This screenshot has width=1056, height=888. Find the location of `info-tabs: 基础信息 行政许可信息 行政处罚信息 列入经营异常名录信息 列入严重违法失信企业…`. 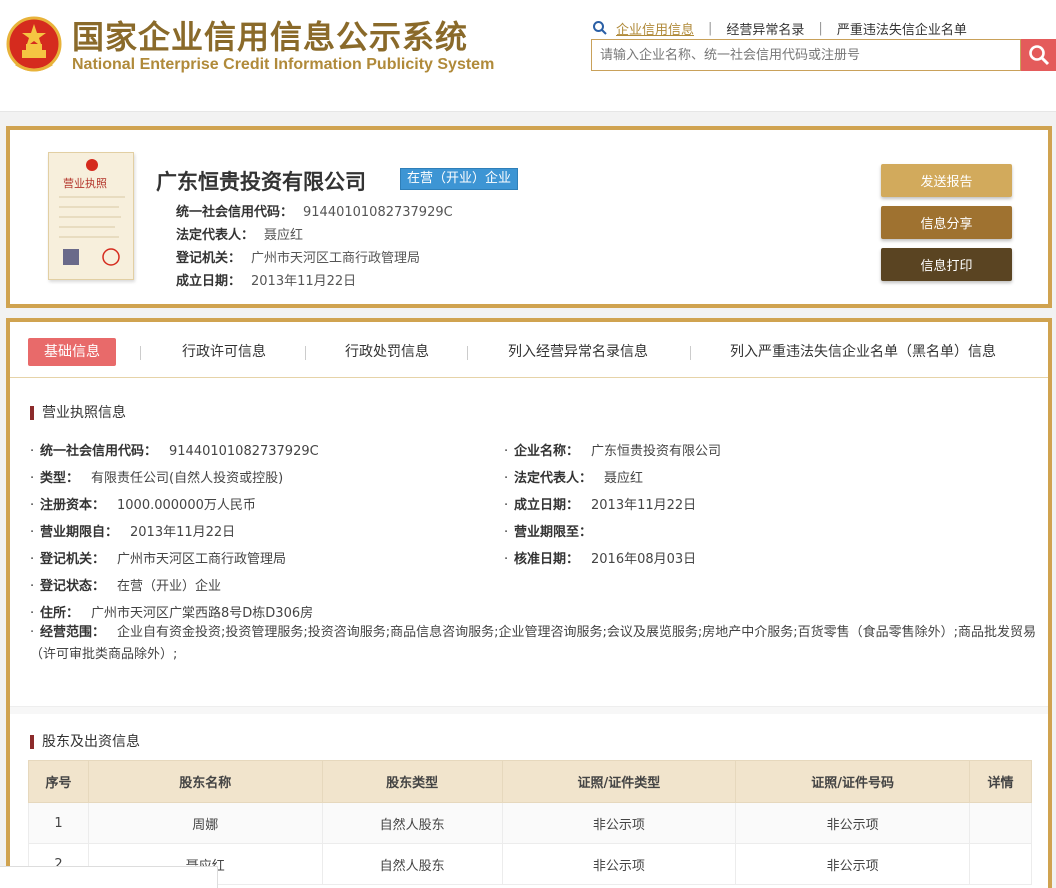

info-tabs: 基础信息 行政许可信息 行政处罚信息 列入经营异常名录信息 列入严重违法失信企业… is located at coordinates (529, 350).